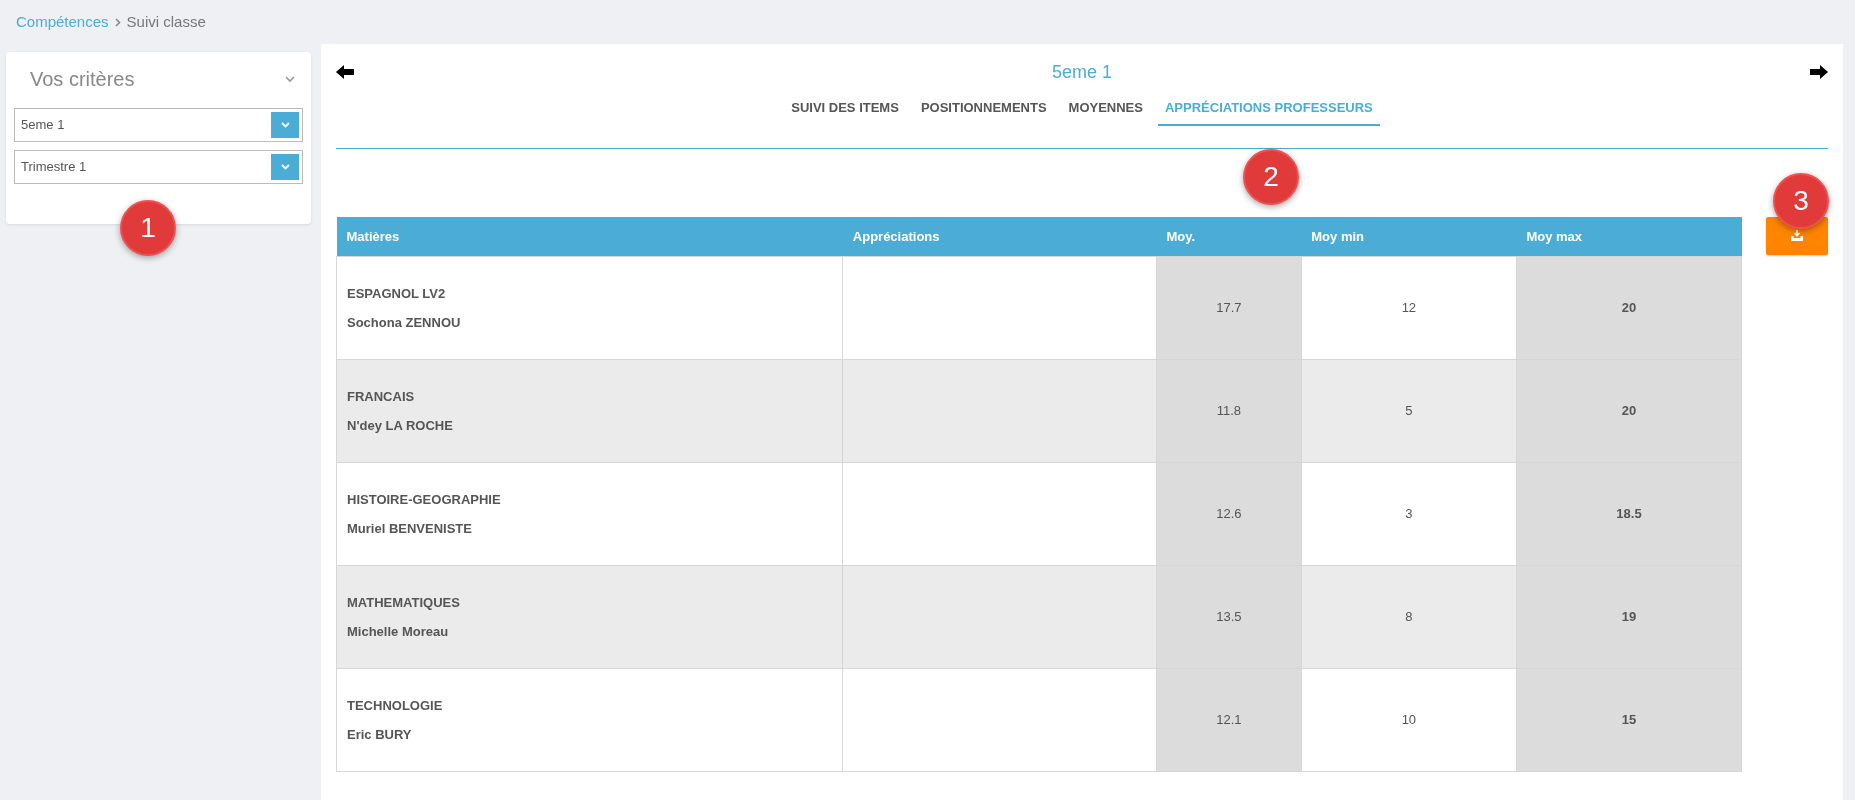 This screenshot has height=800, width=1855. What do you see at coordinates (845, 109) in the screenshot?
I see `tab: SUIVI DES ITEMS` at bounding box center [845, 109].